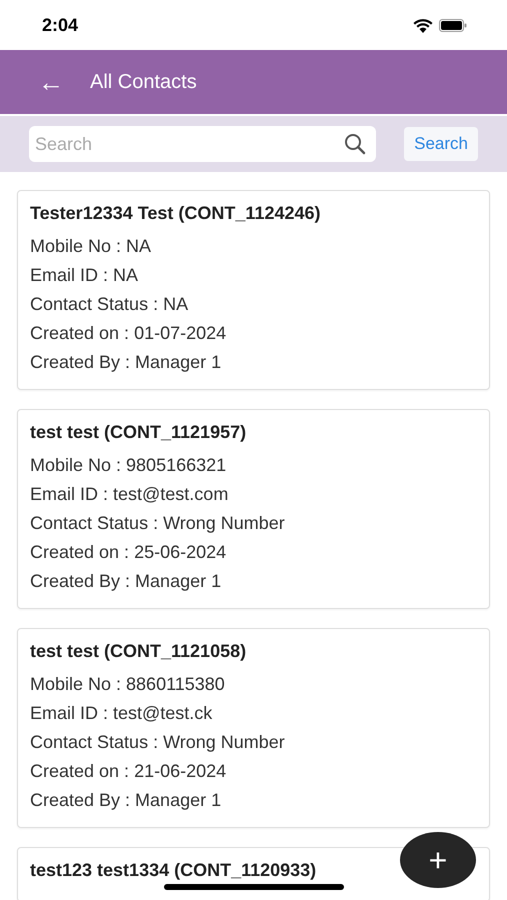 The width and height of the screenshot is (507, 900). What do you see at coordinates (423, 25) in the screenshot?
I see `wifi-icon` at bounding box center [423, 25].